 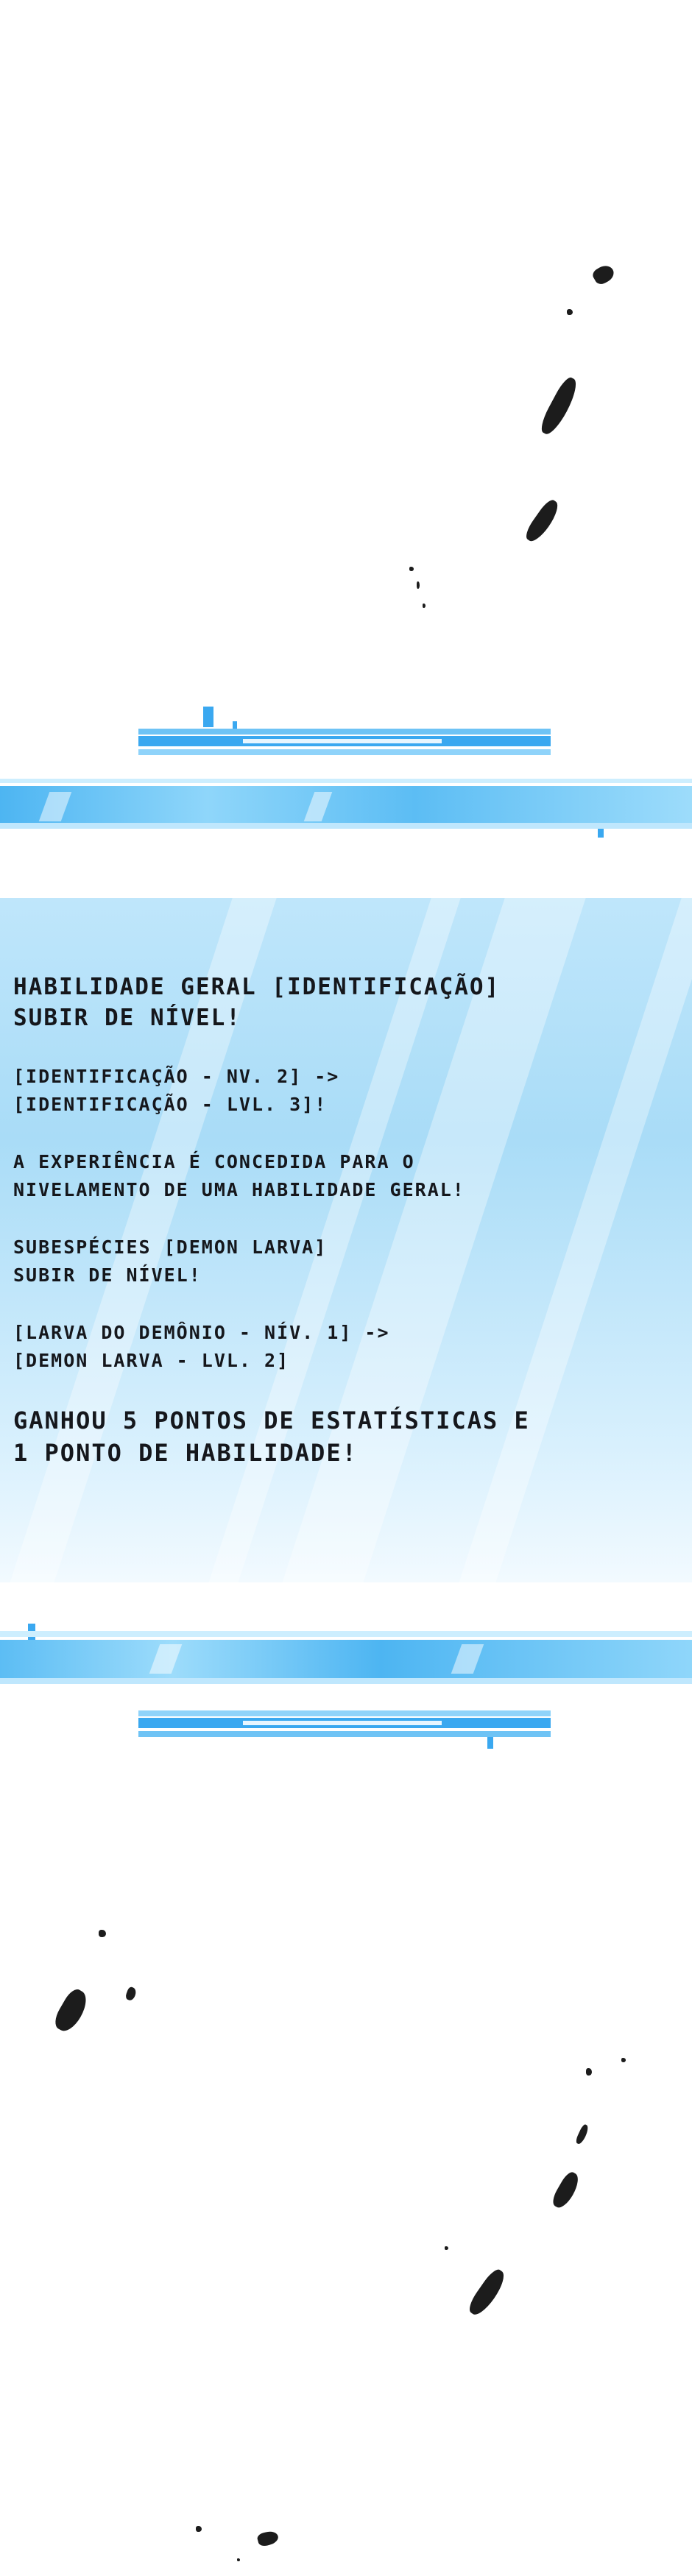 I want to click on message-line: nivelamento de uma habilidade geral!, so click(x=239, y=1189).